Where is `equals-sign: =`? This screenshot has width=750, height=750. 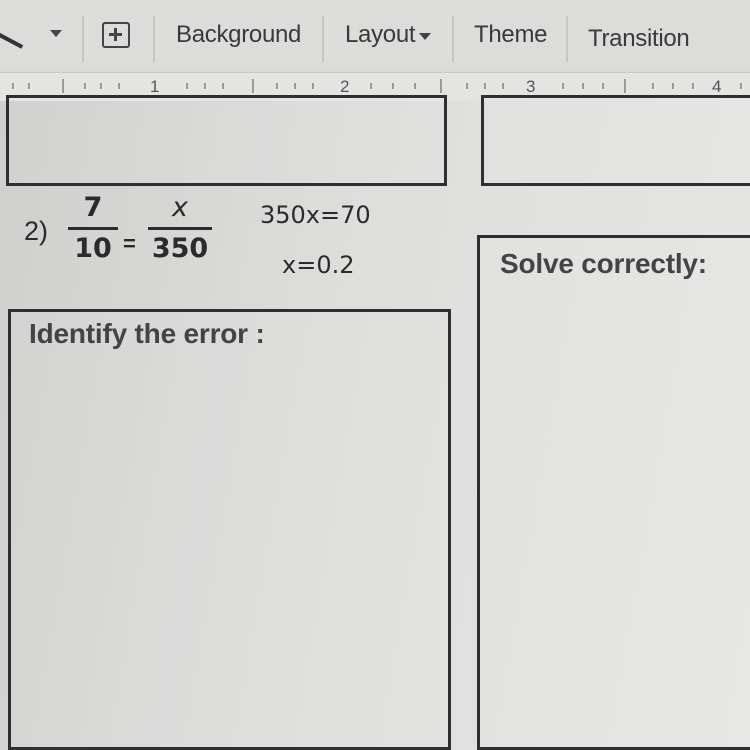
equals-sign: = is located at coordinates (129, 243).